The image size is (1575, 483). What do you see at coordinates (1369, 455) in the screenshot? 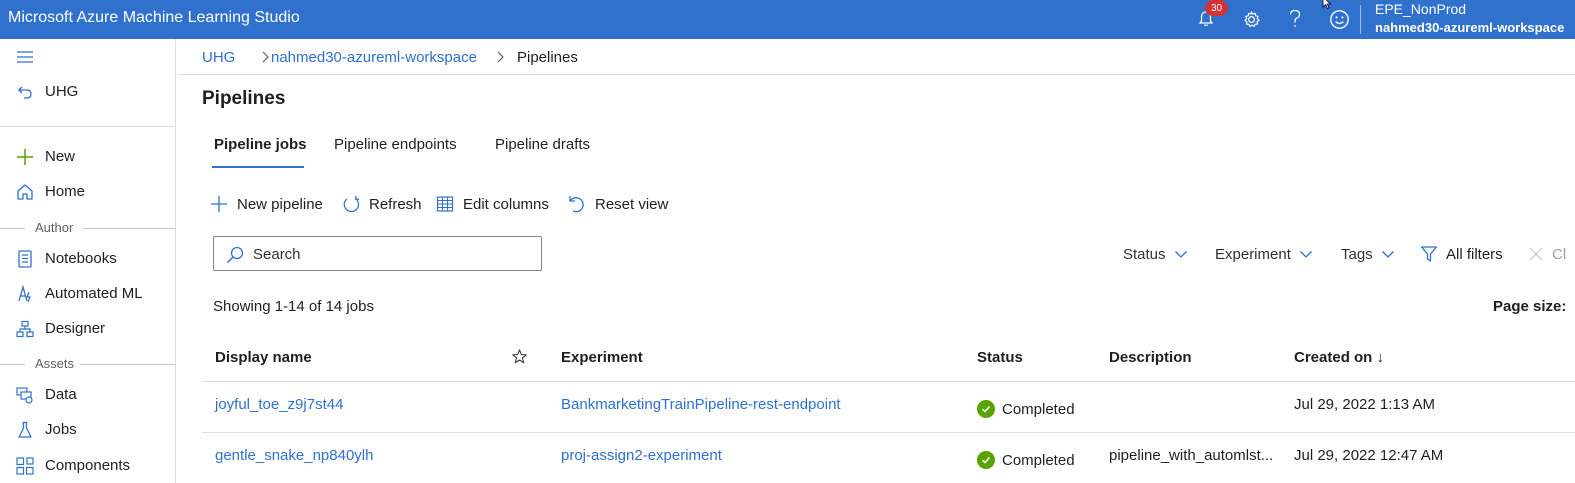
I see `job-created-on: Jul 29, 2022 12:47 AM` at bounding box center [1369, 455].